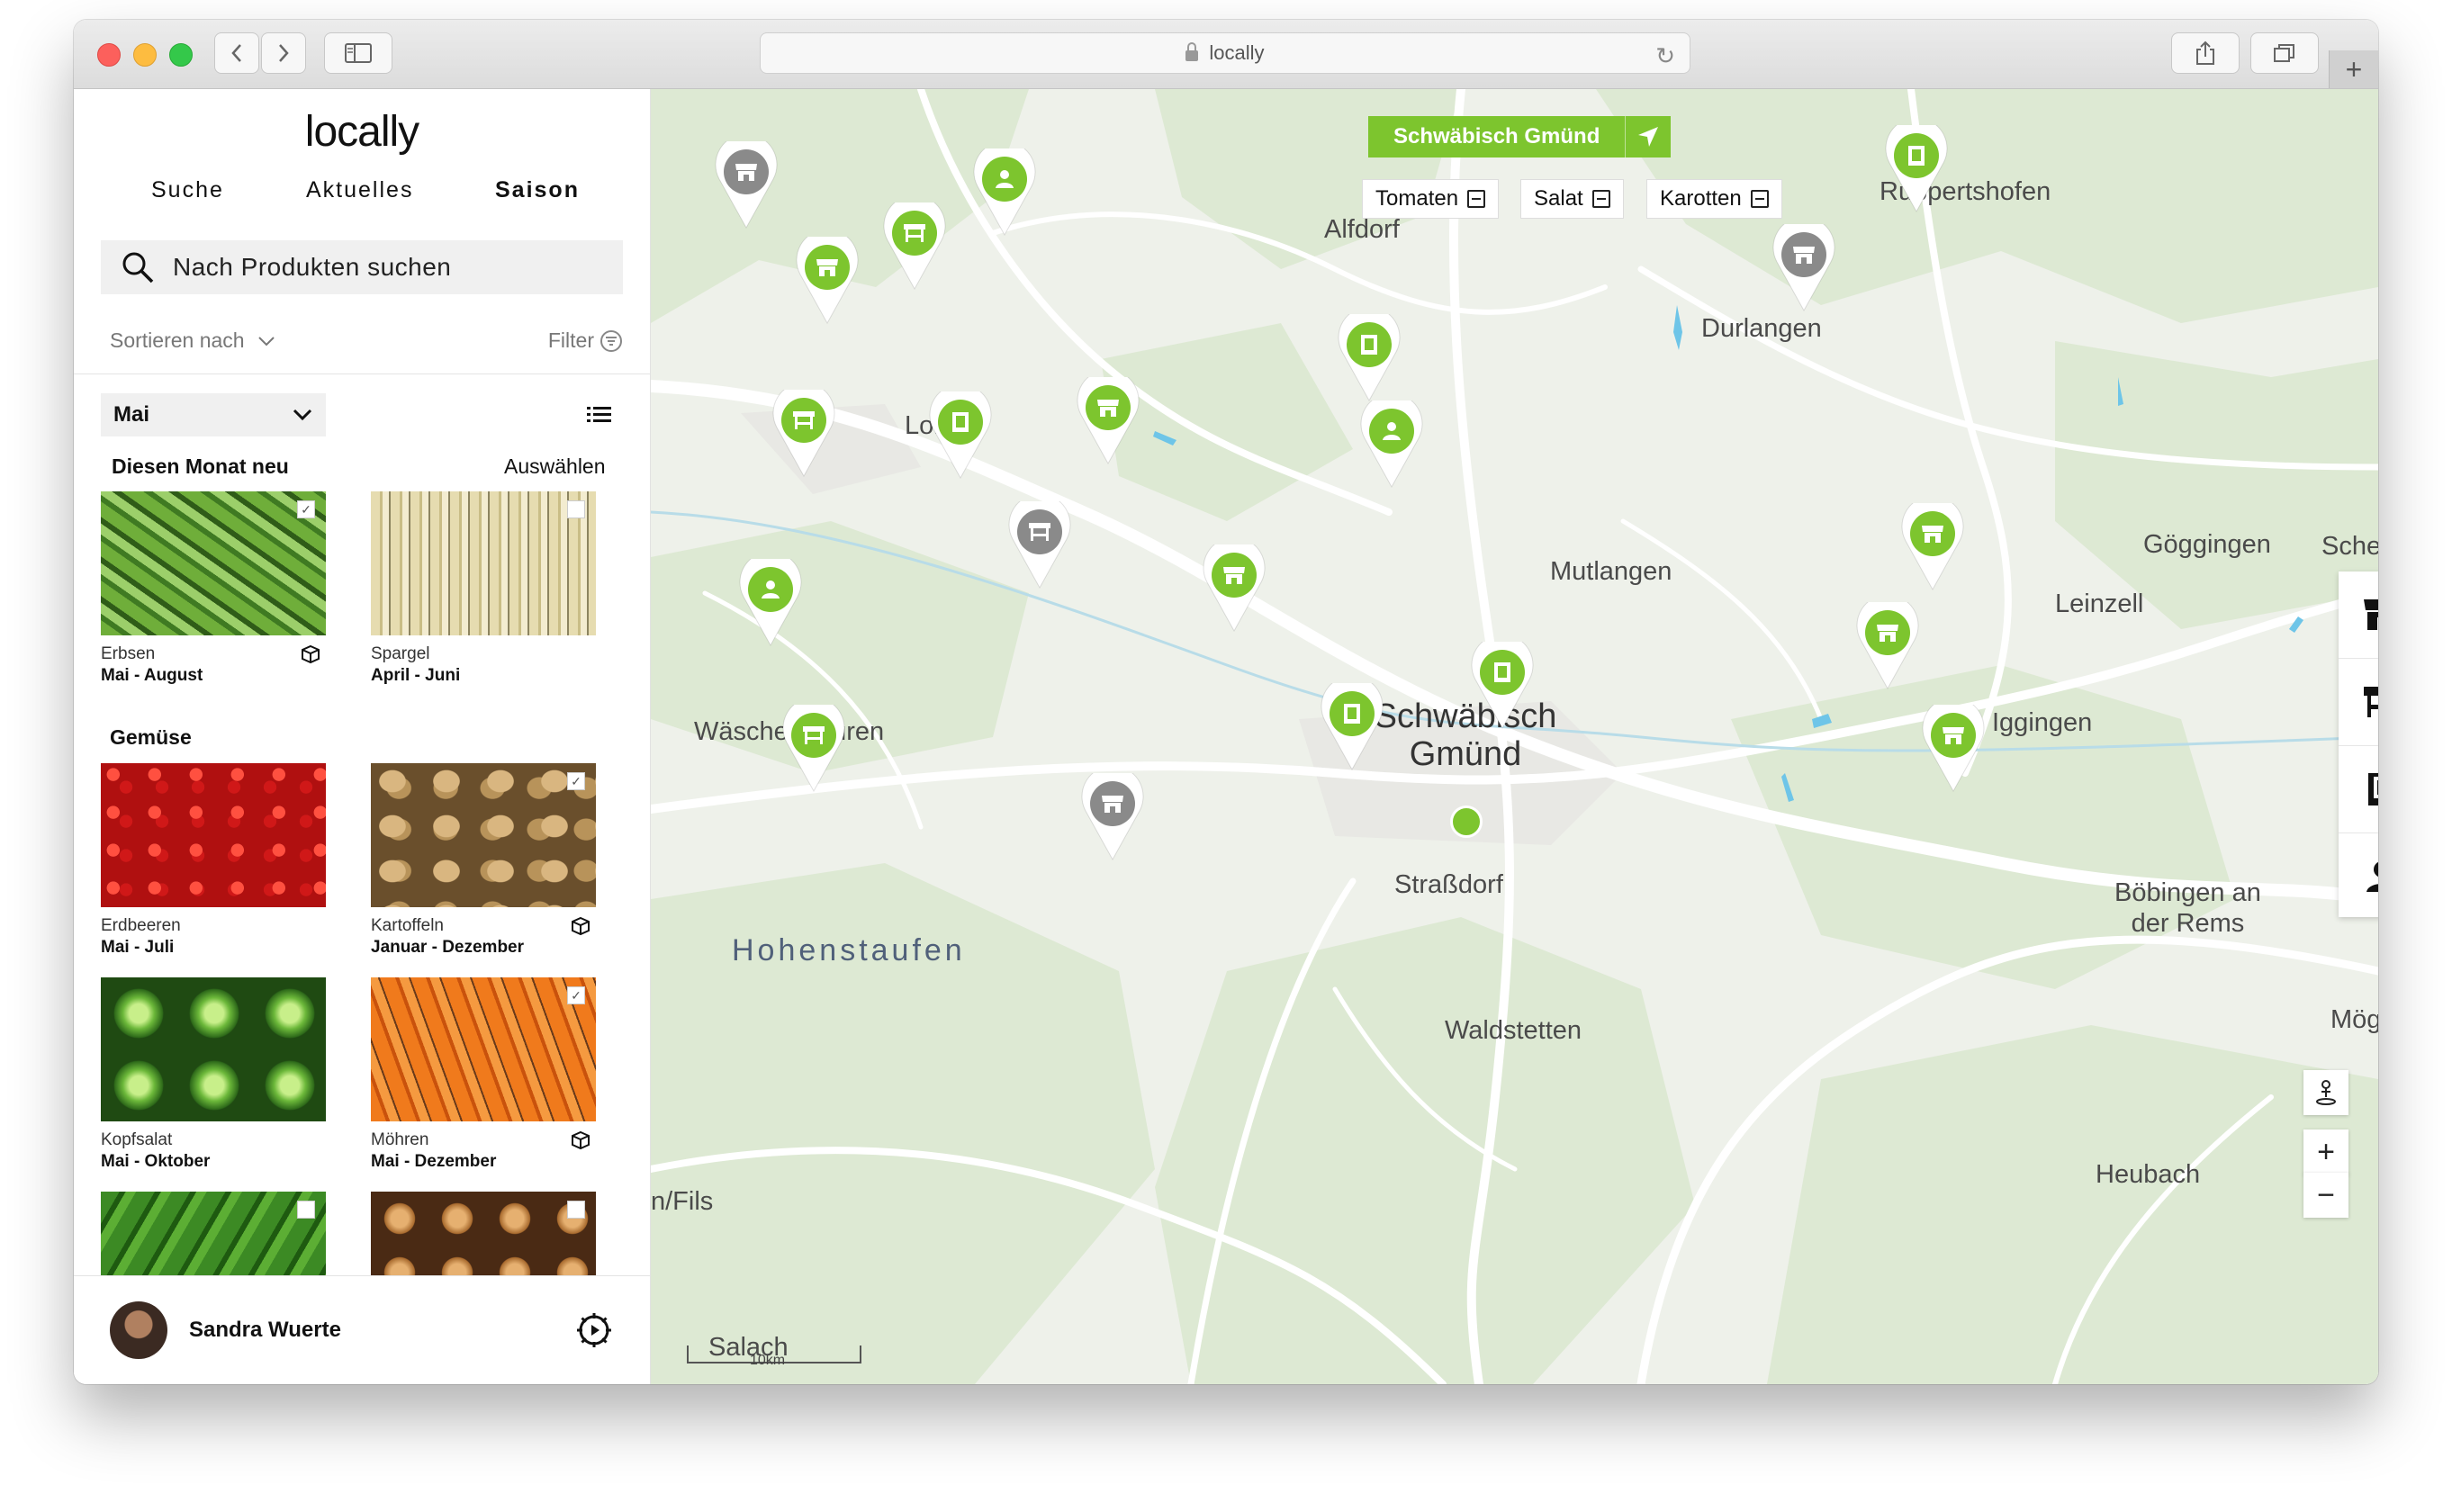  What do you see at coordinates (138, 1330) in the screenshot?
I see `avatar` at bounding box center [138, 1330].